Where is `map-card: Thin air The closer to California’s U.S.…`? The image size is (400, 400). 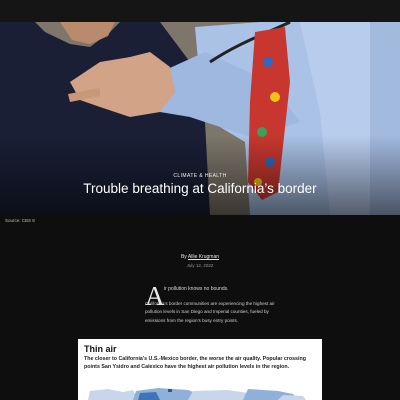 map-card: Thin air The closer to California’s U.S.… is located at coordinates (200, 369).